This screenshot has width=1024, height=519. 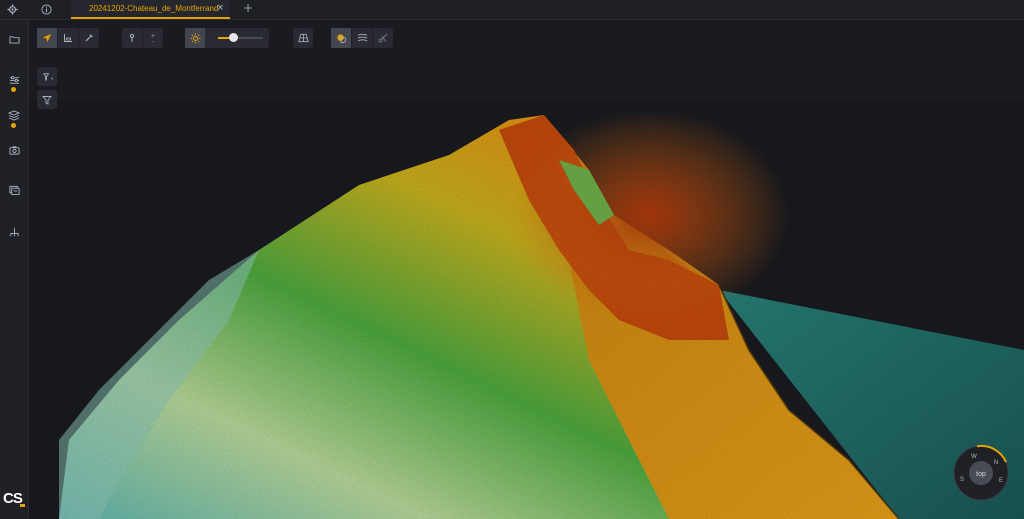 I want to click on filter-button, so click(x=47, y=99).